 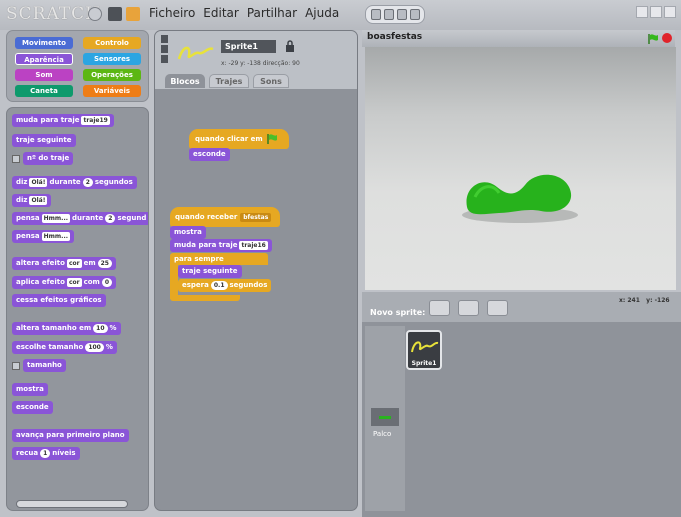 What do you see at coordinates (644, 300) in the screenshot?
I see `mouse-coordinates: x: 241 y: -126` at bounding box center [644, 300].